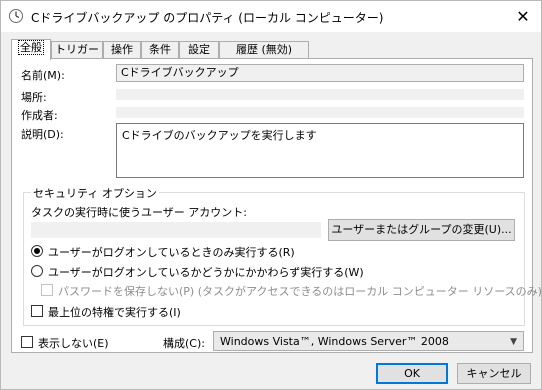 Image resolution: width=542 pixels, height=390 pixels. I want to click on tab-actions: 操作, so click(122, 50).